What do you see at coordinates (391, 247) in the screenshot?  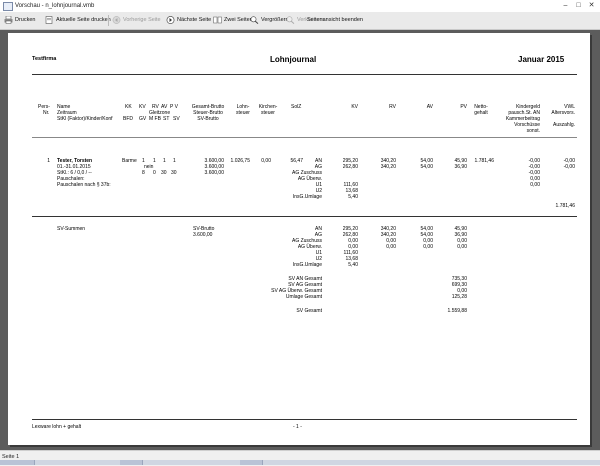 I see `sv-rv-value: 0,00` at bounding box center [391, 247].